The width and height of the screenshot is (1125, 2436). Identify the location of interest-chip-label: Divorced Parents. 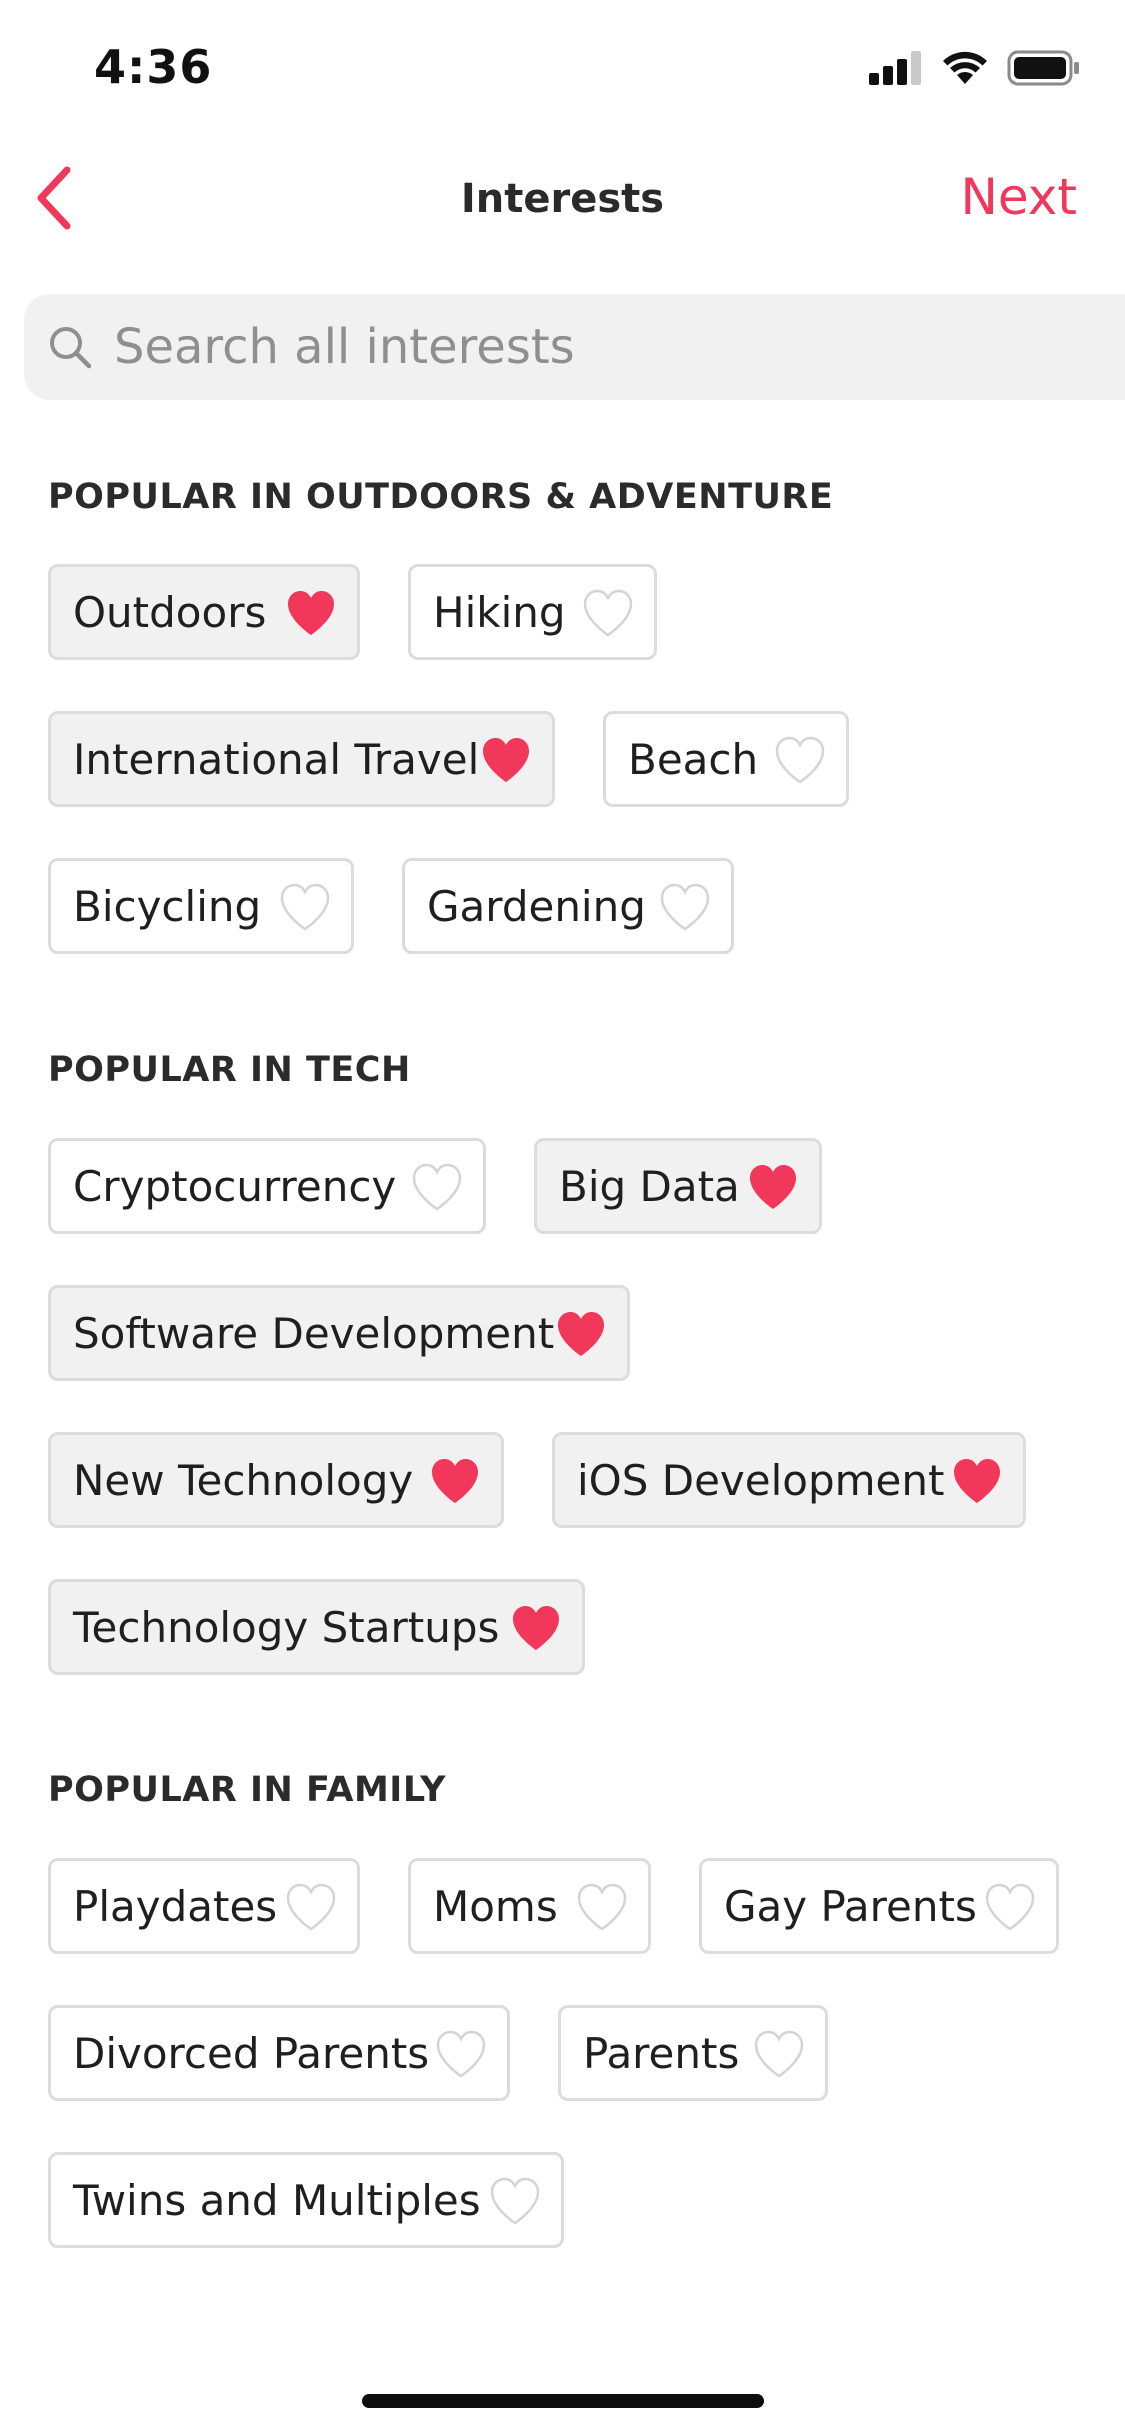
(251, 2053).